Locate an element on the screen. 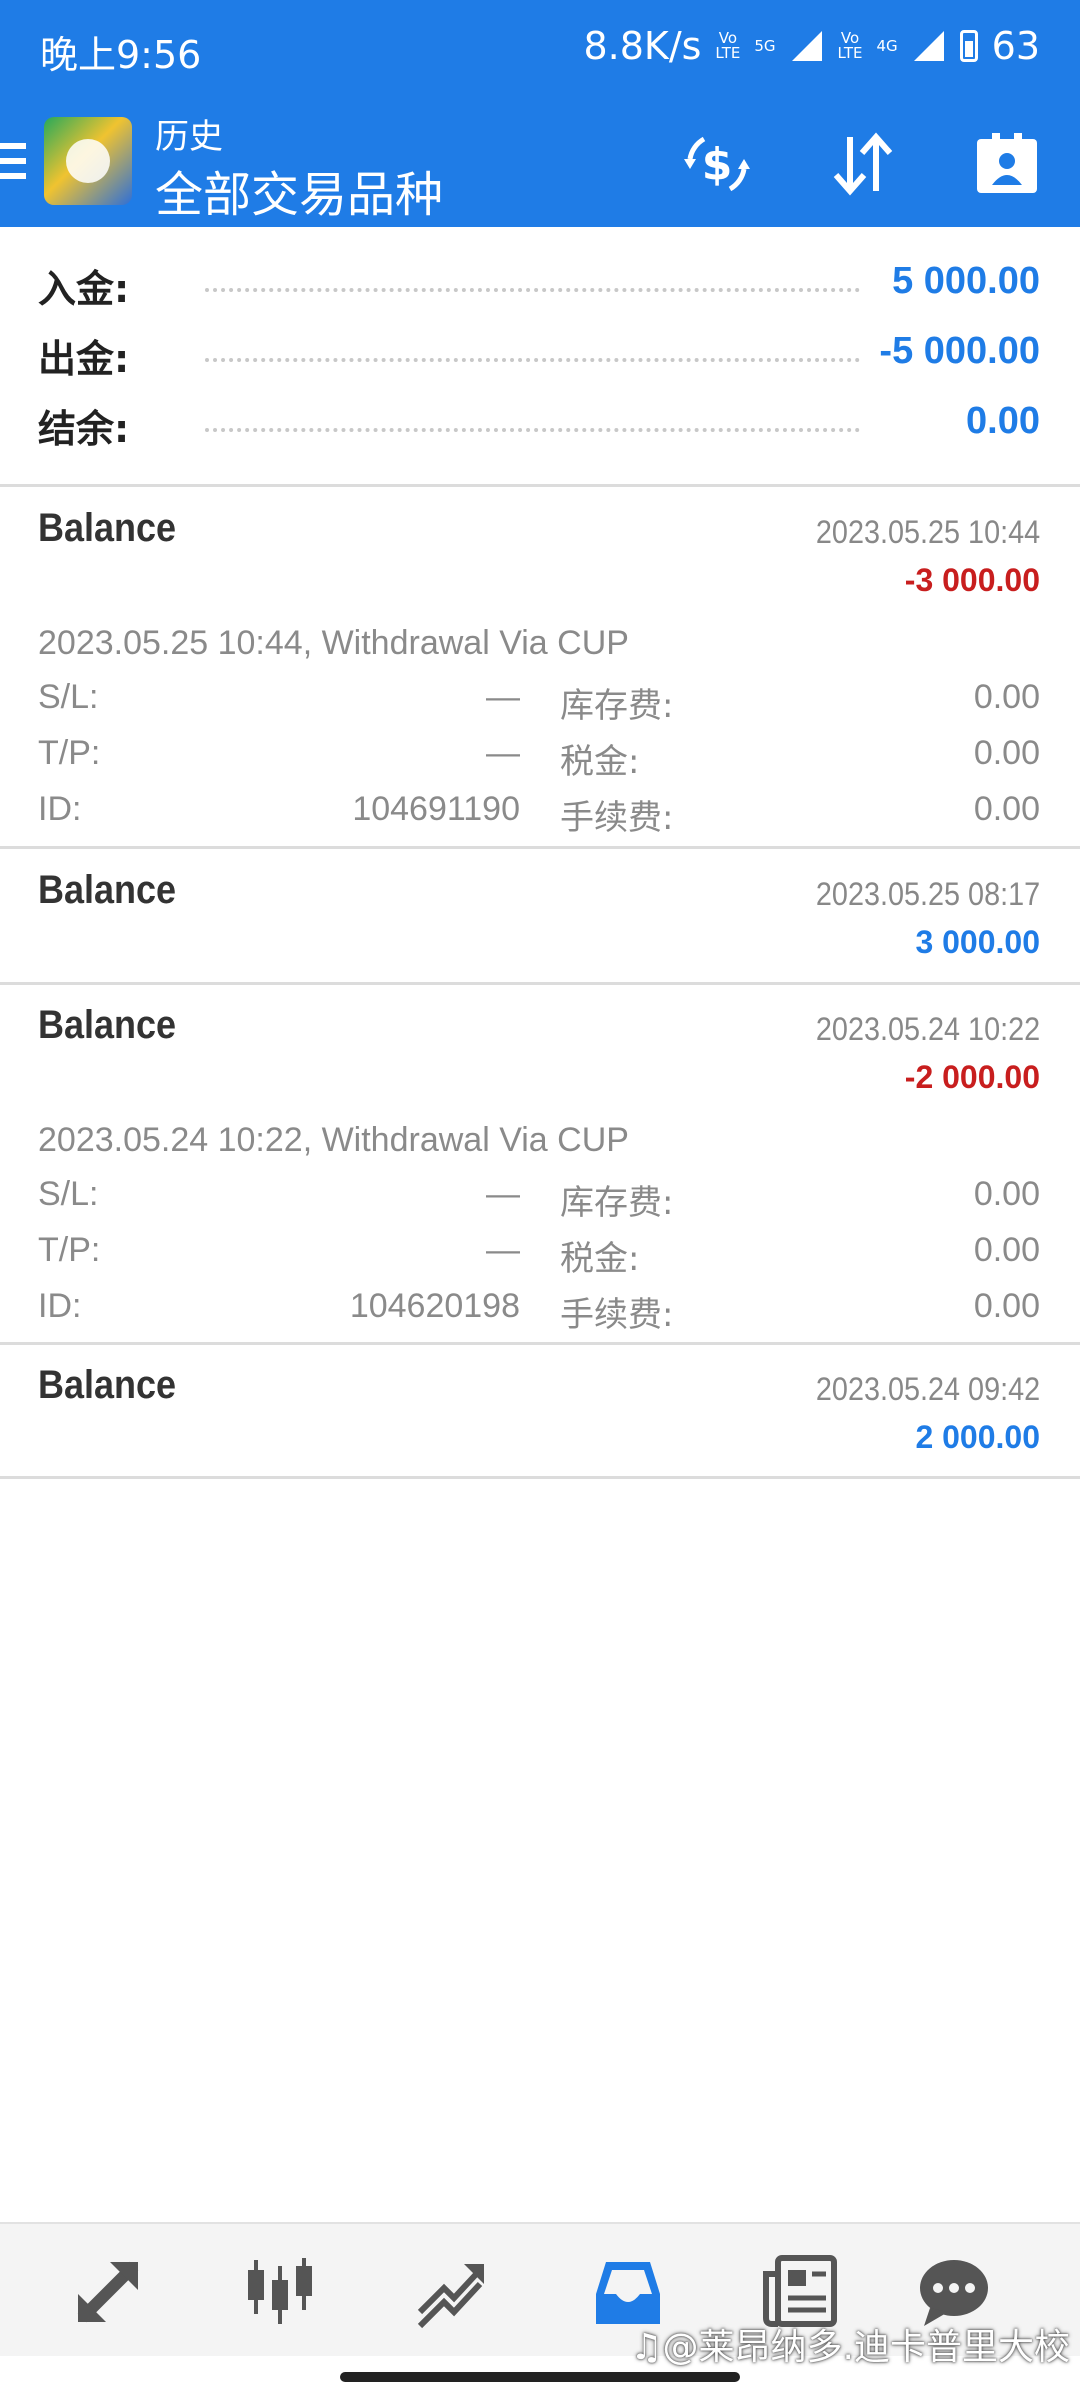 Image resolution: width=1080 pixels, height=2400 pixels. battery-level: 63 is located at coordinates (1015, 46).